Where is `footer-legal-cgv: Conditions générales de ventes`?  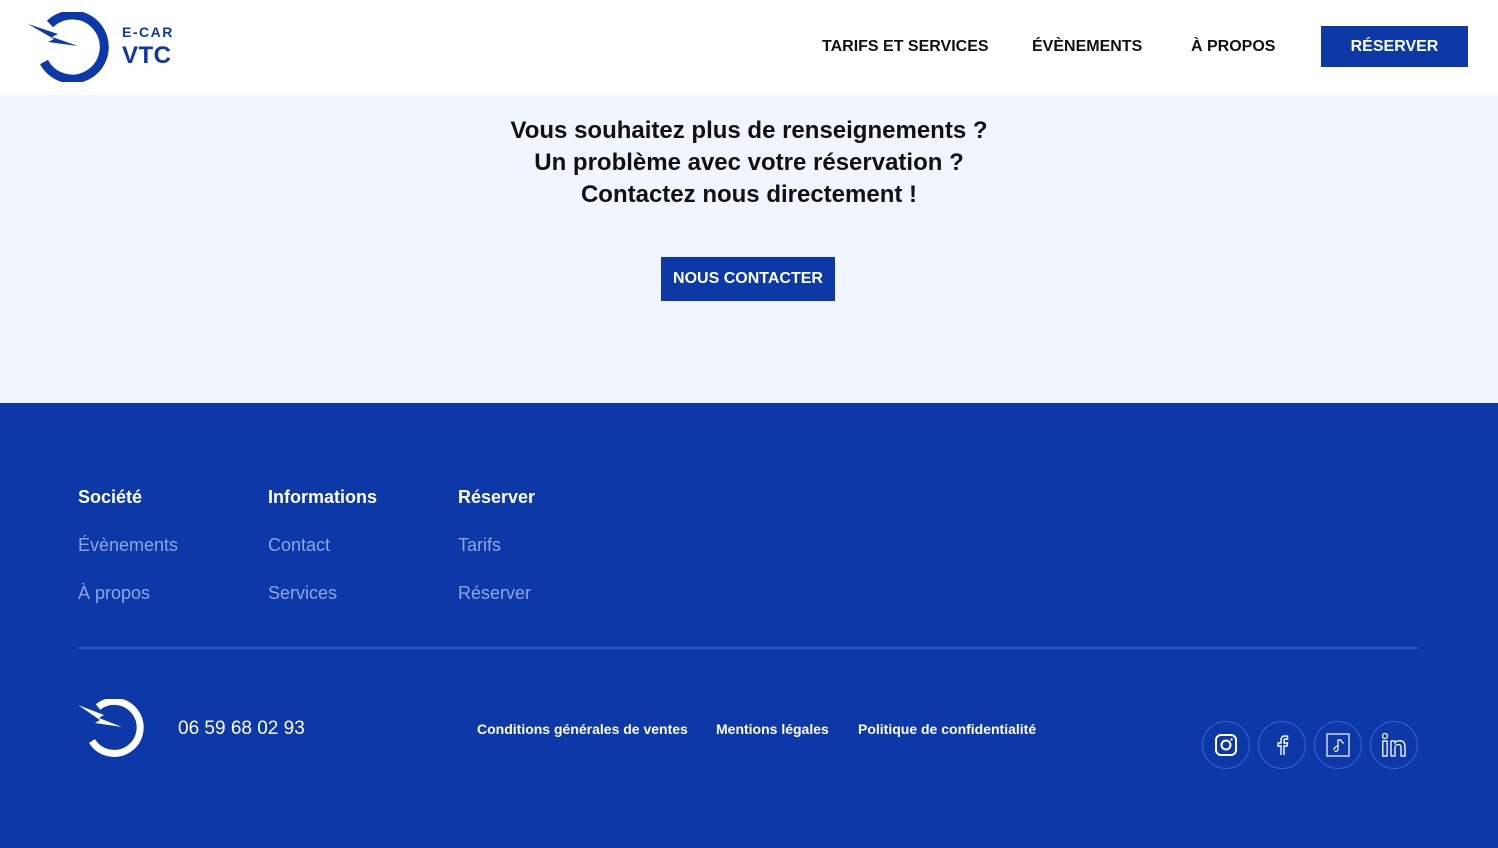 footer-legal-cgv: Conditions générales de ventes is located at coordinates (582, 729).